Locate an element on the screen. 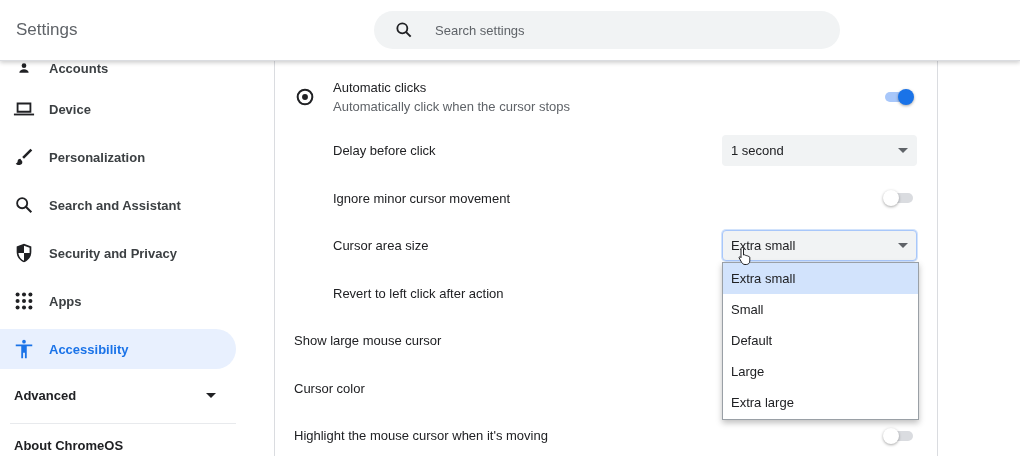  accessibility-icon is located at coordinates (24, 349).